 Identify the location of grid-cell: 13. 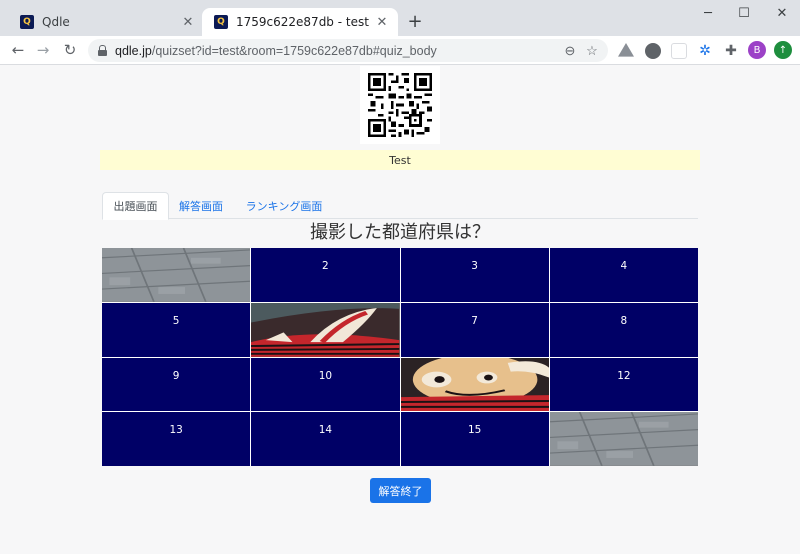
(176, 439).